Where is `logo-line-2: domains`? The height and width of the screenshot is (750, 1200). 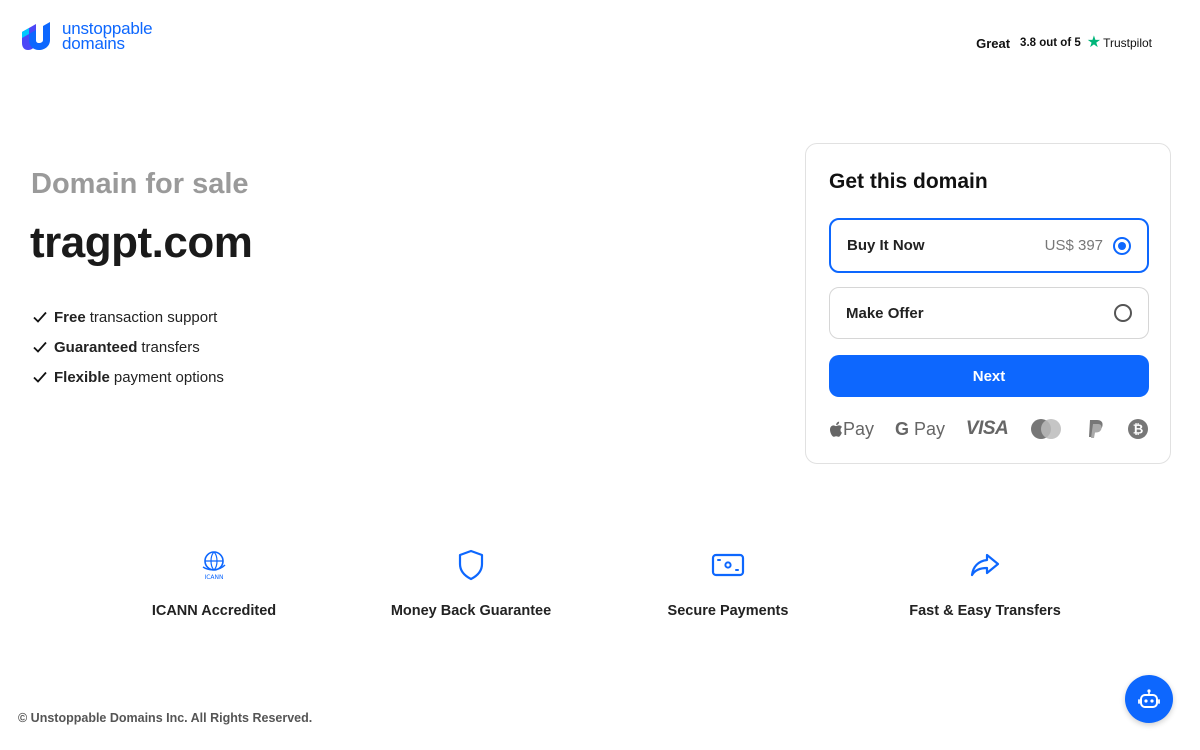
logo-line-2: domains is located at coordinates (93, 43).